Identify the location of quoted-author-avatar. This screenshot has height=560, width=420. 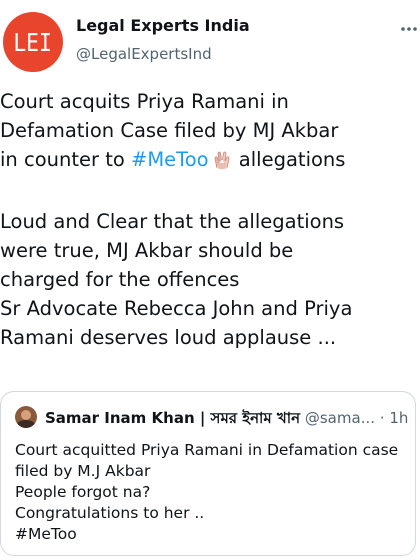
(26, 417).